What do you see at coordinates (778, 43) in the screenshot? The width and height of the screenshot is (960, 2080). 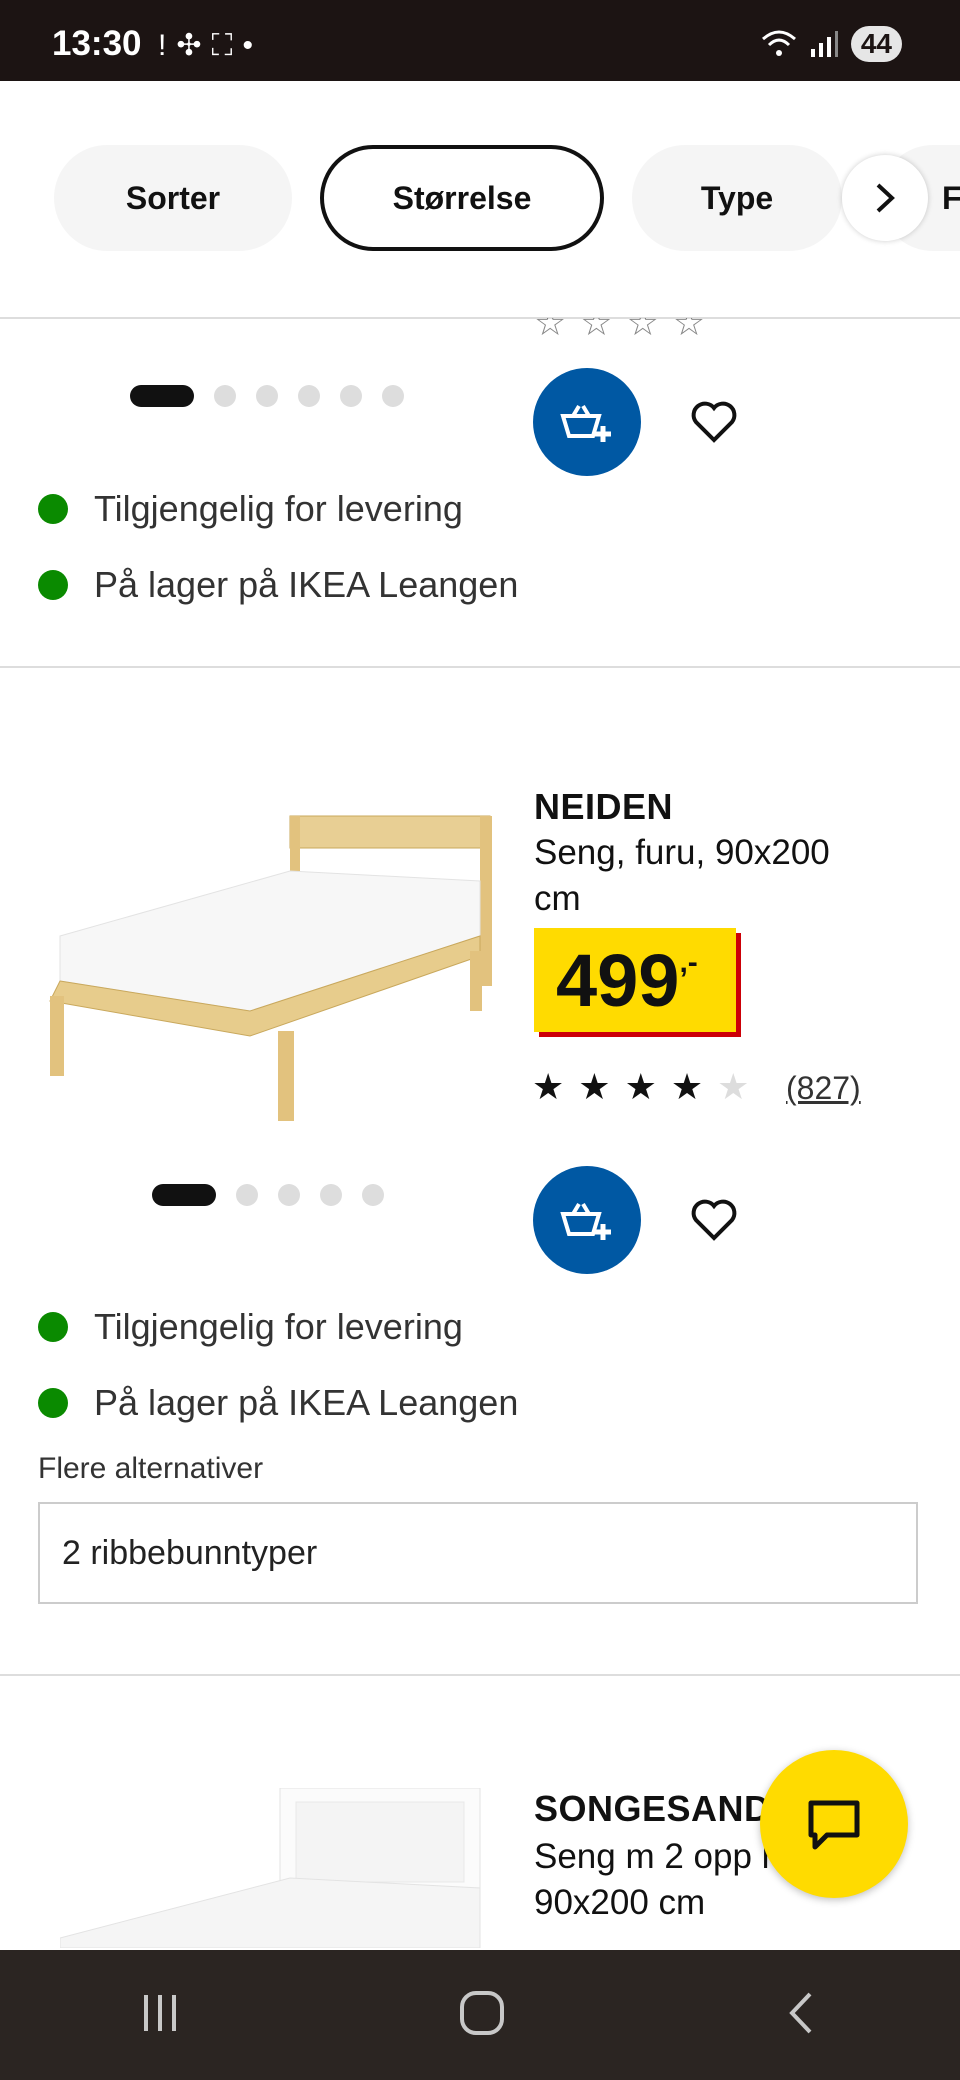 I see `wifi-icon` at bounding box center [778, 43].